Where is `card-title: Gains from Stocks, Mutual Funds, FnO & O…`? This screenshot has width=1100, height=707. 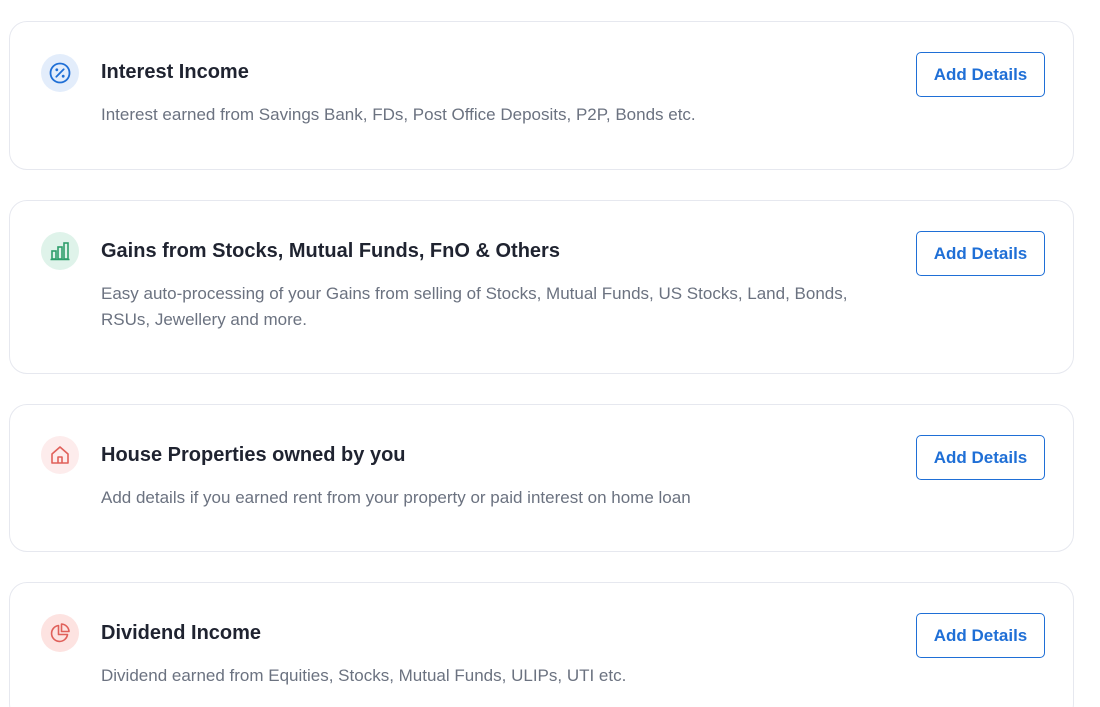
card-title: Gains from Stocks, Mutual Funds, FnO & O… is located at coordinates (330, 251).